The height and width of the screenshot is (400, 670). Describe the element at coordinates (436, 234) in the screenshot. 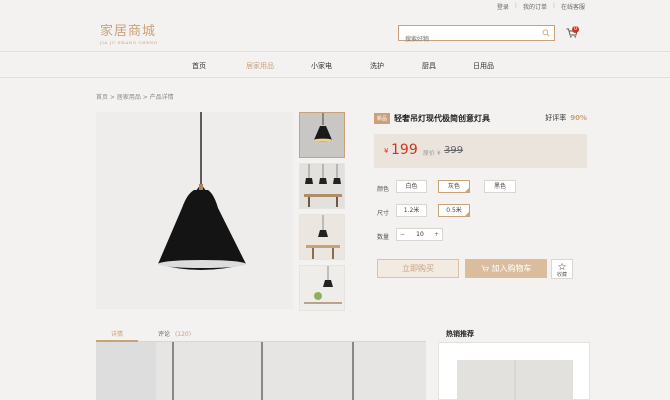

I see `quantity-increase-button: +` at that location.